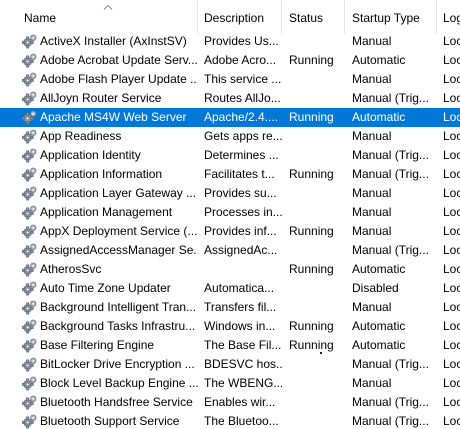  What do you see at coordinates (105, 288) in the screenshot?
I see `service-name: Auto Time Zone Updater` at bounding box center [105, 288].